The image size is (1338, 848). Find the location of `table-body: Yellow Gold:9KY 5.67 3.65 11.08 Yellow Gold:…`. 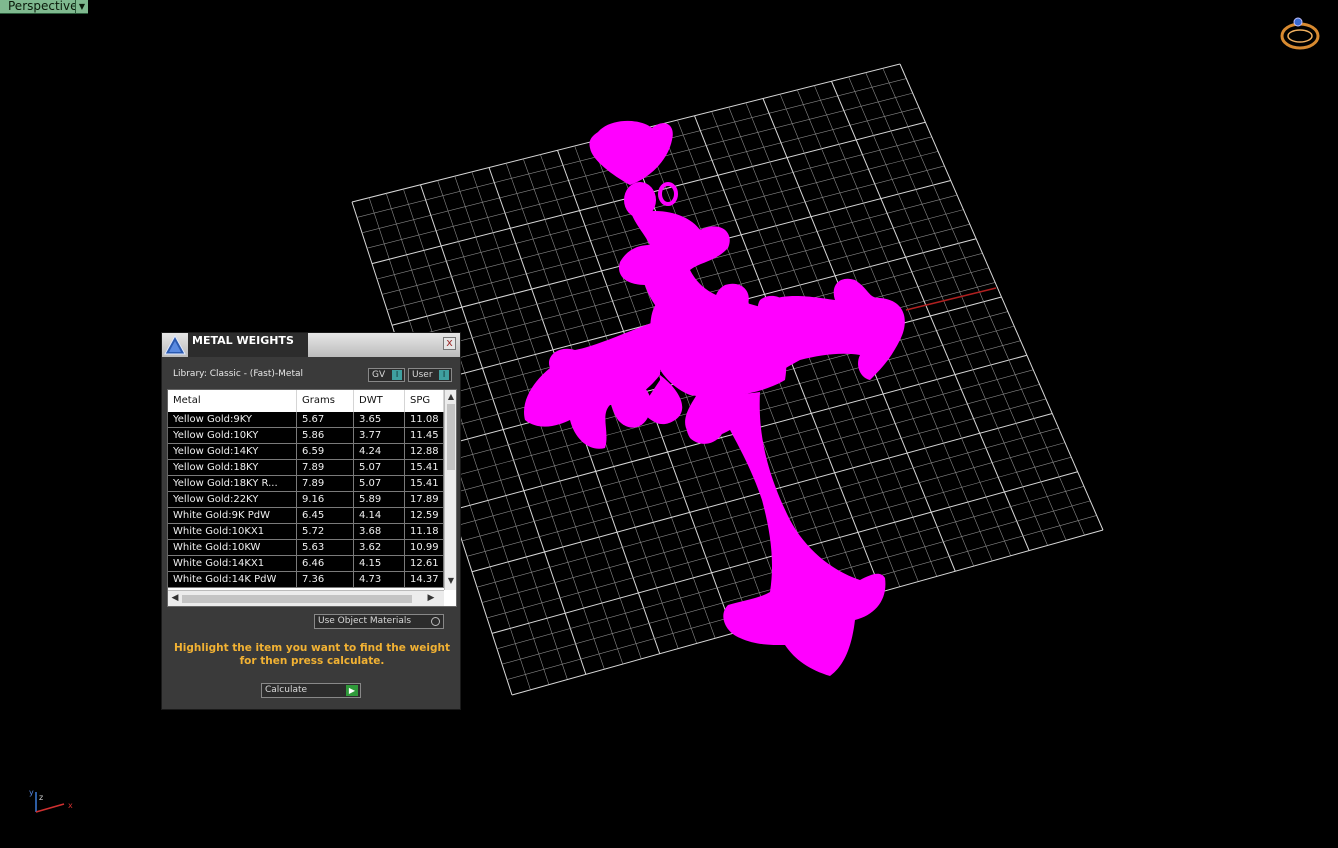

table-body: Yellow Gold:9KY 5.67 3.65 11.08 Yellow Gold:… is located at coordinates (306, 500).